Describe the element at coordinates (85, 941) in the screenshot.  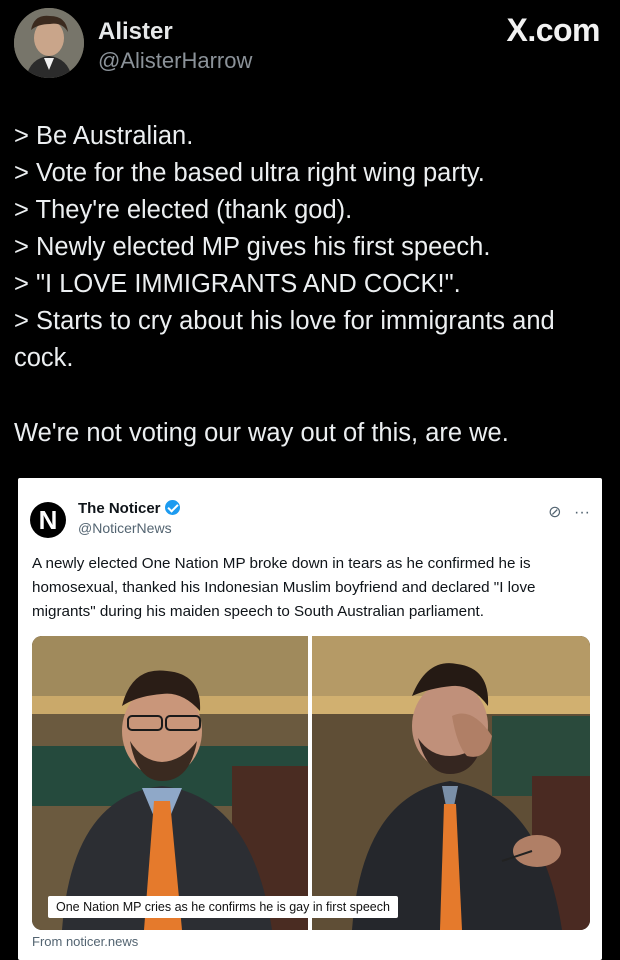
I see `embed-source: From noticer.news` at that location.